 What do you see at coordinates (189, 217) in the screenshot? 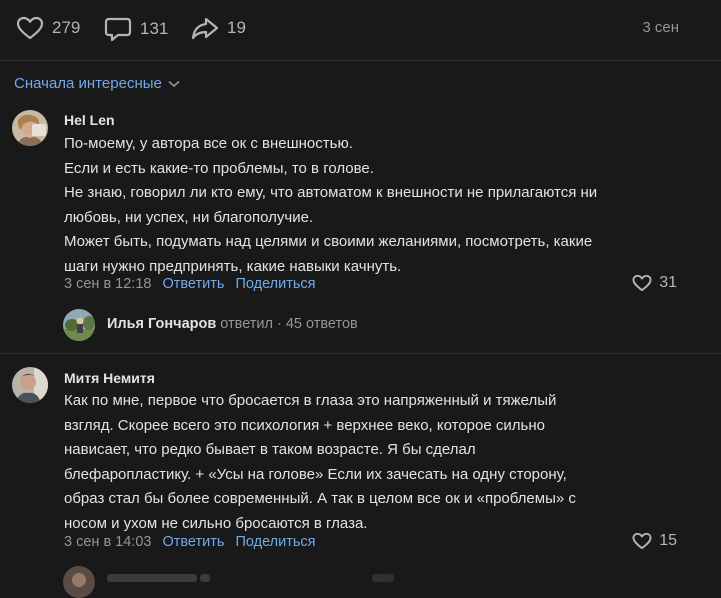
I see `comment-line: любовь, ни успех, ни благополучие.` at bounding box center [189, 217].